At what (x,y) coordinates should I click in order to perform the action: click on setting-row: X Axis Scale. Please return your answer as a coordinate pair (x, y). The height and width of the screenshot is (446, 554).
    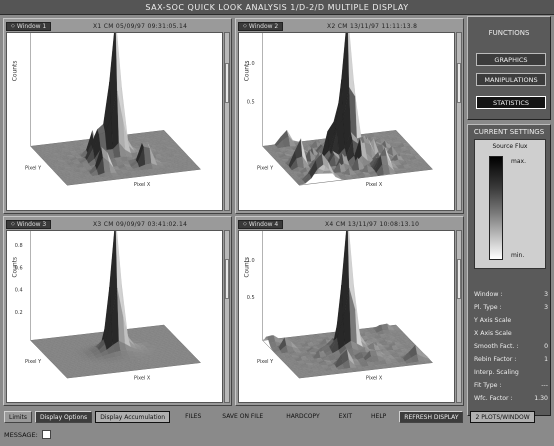
    Looking at the image, I should click on (511, 333).